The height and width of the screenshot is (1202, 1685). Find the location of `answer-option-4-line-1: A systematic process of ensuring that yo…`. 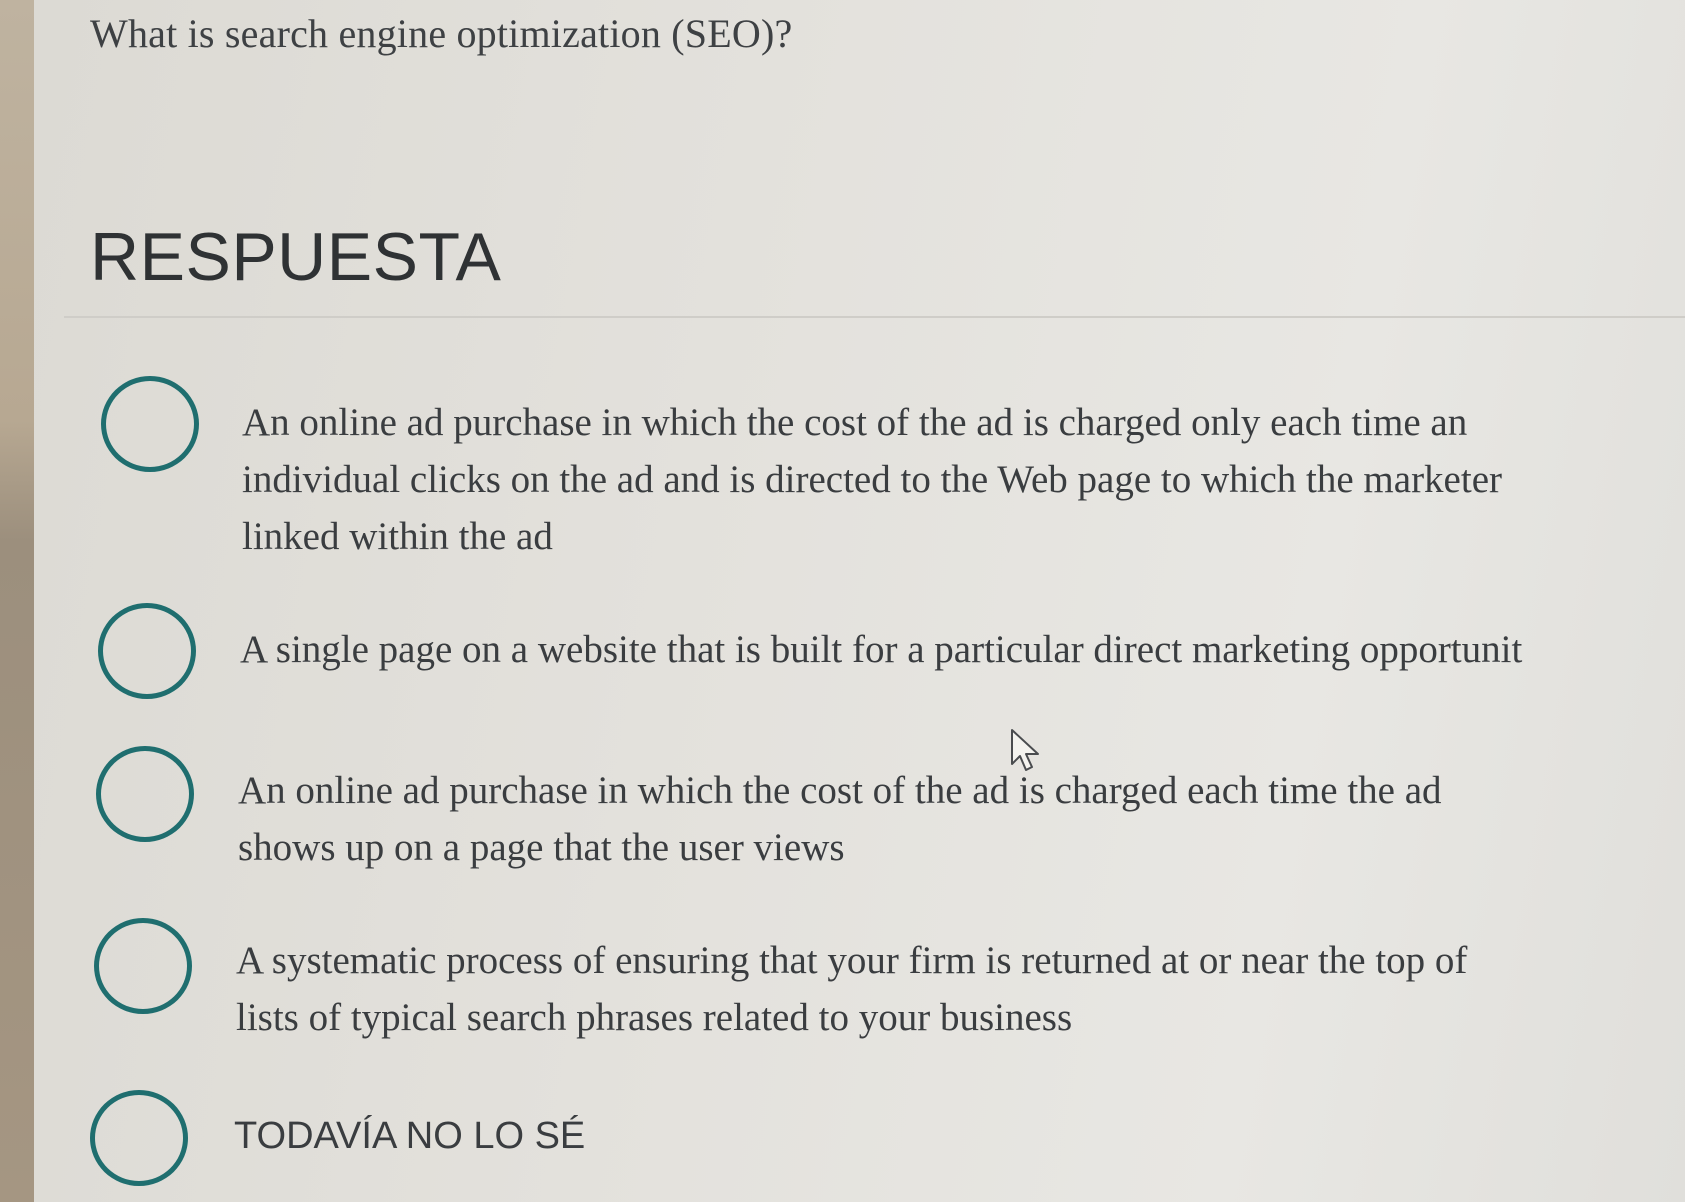

answer-option-4-line-1: A systematic process of ensuring that yo… is located at coordinates (852, 960).